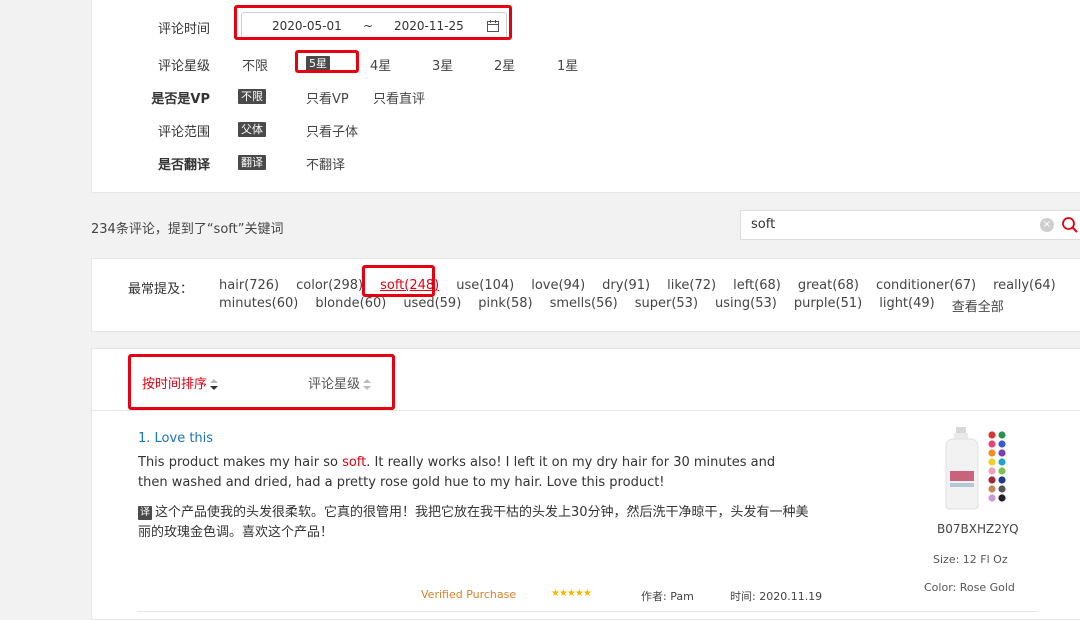 This screenshot has width=1080, height=620. I want to click on keyword-tag: light(49), so click(907, 305).